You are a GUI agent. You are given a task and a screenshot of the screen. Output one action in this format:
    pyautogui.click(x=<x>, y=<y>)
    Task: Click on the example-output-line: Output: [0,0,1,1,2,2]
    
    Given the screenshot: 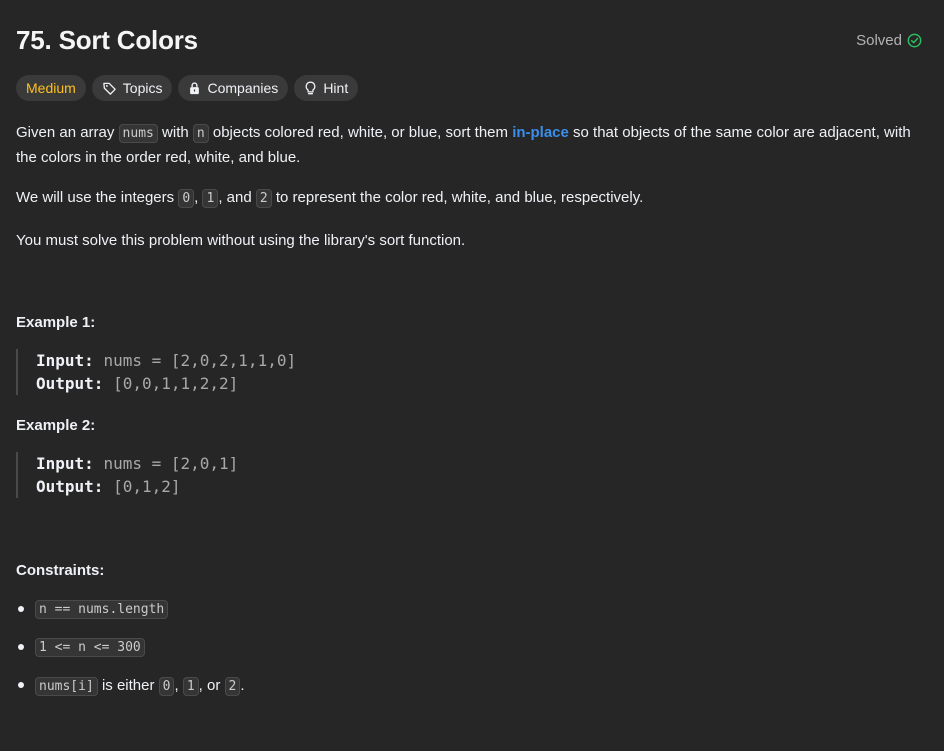 What is the action you would take?
    pyautogui.click(x=137, y=383)
    